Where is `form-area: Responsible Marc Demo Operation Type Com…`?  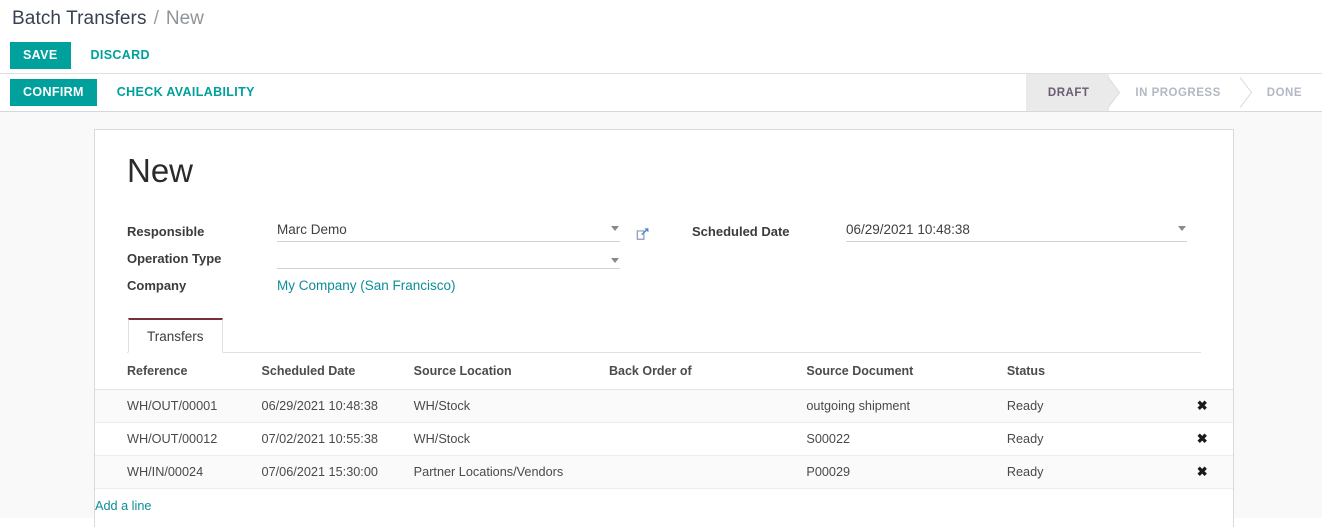 form-area: Responsible Marc Demo Operation Type Com… is located at coordinates (664, 255).